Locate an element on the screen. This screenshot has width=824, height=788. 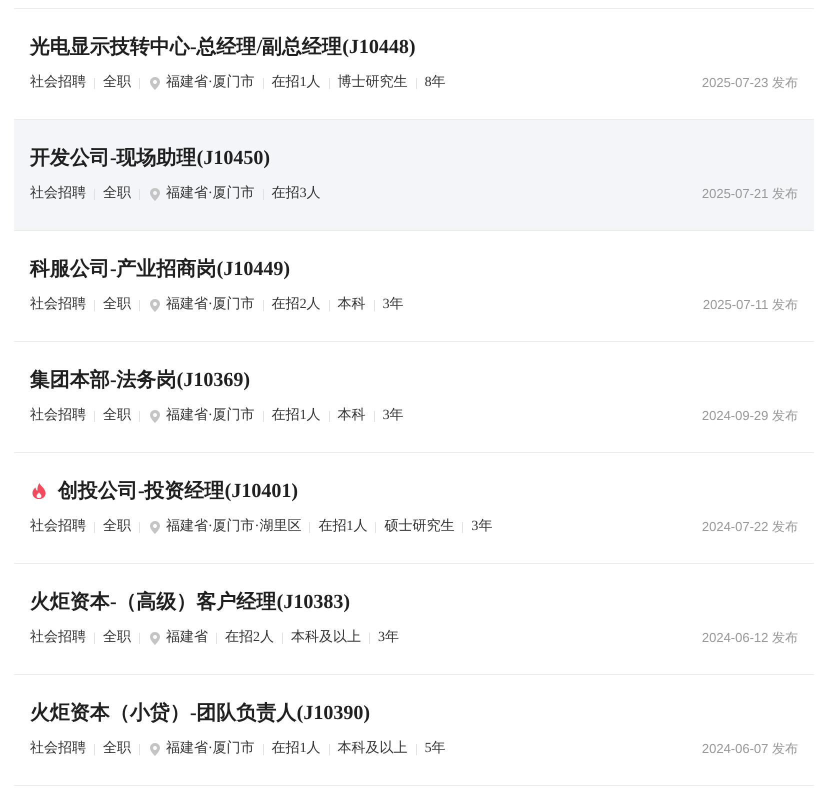
job-title: 开发公司-现场助理(J10450) is located at coordinates (150, 158).